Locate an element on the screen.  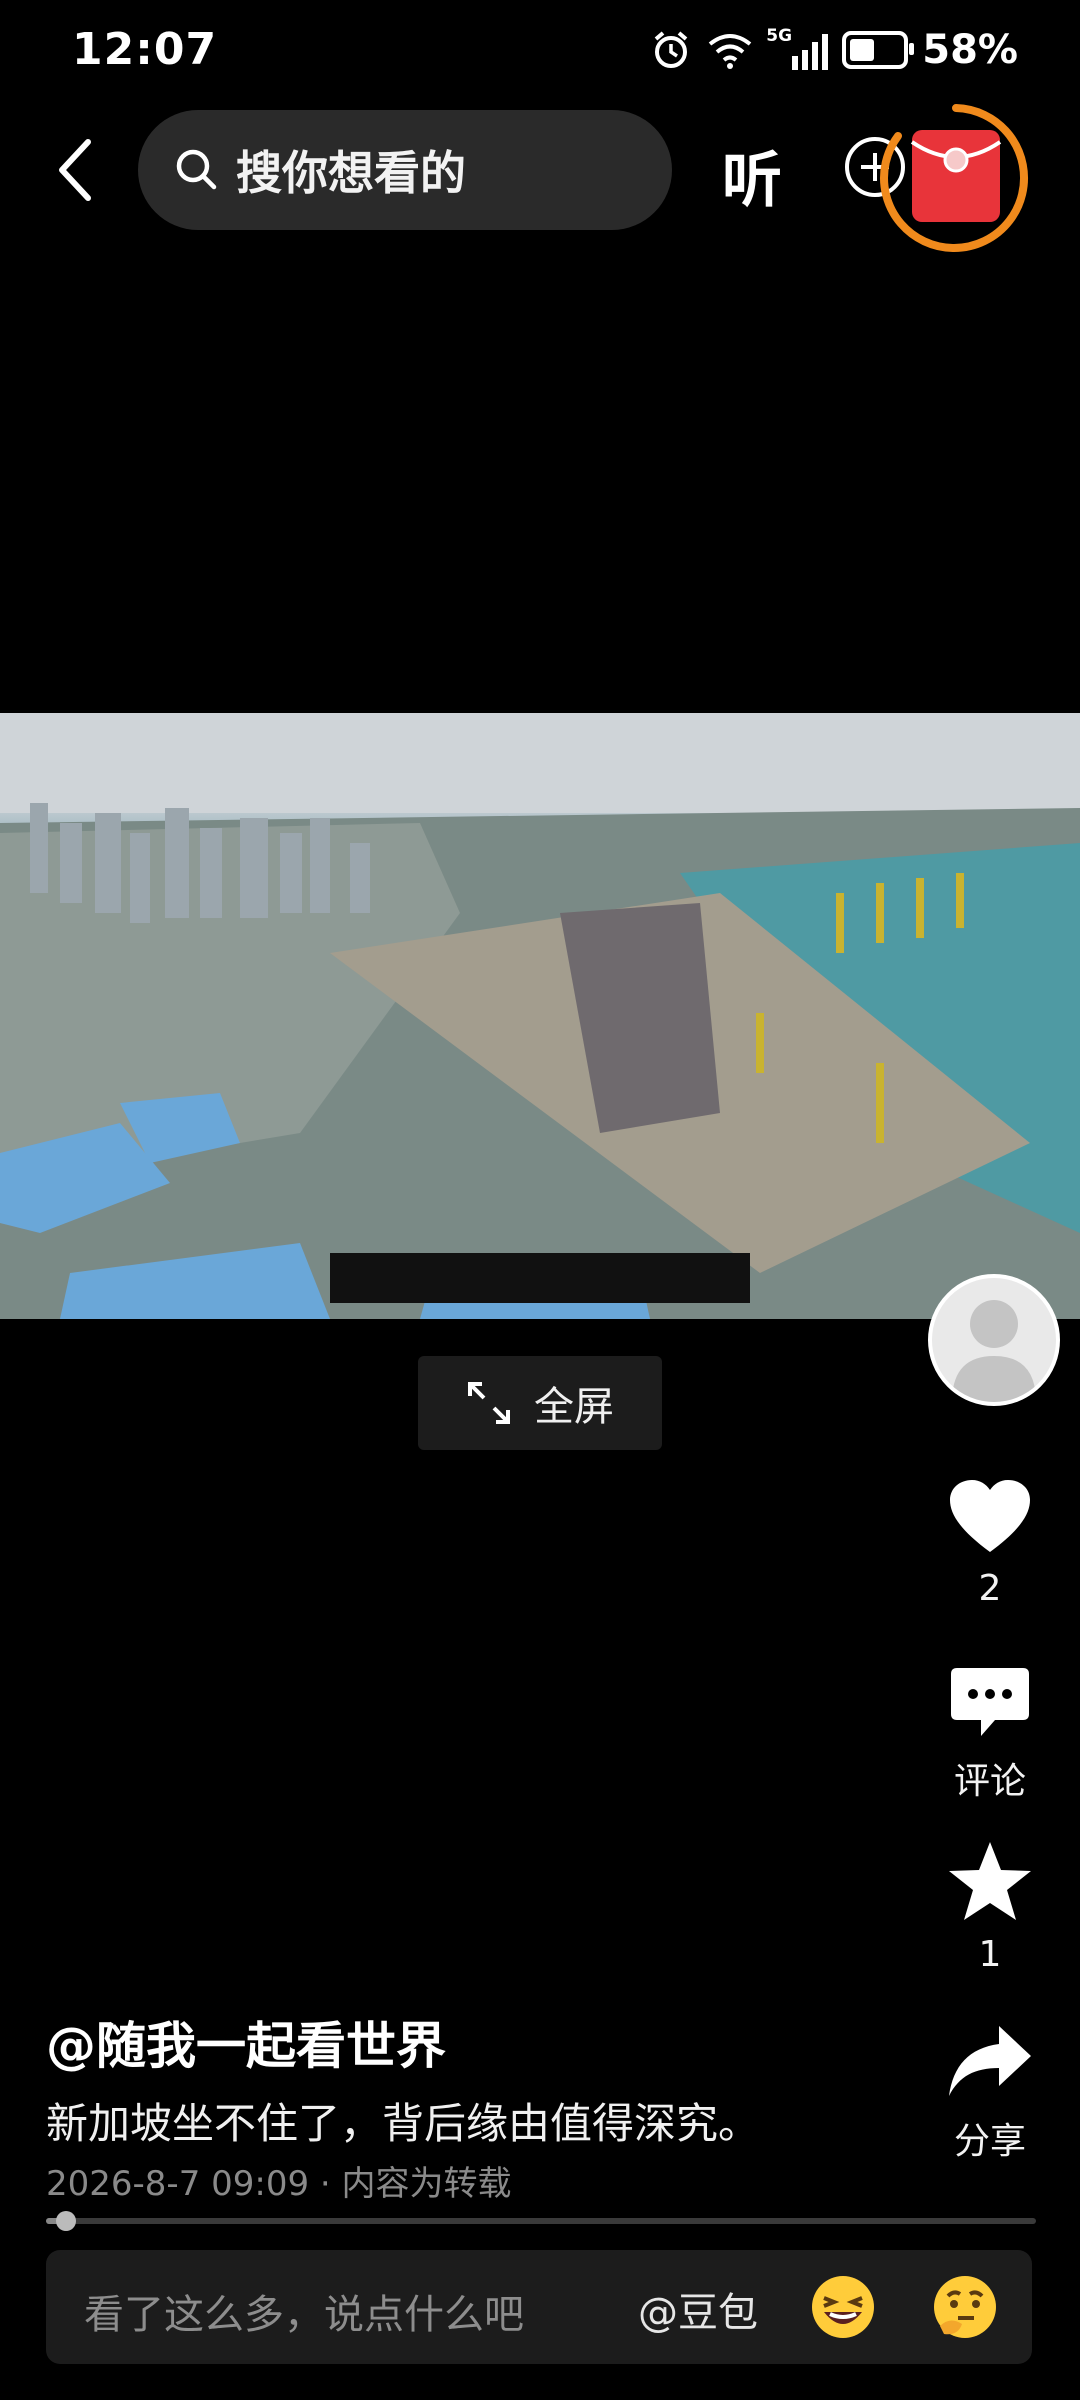
comment-label: 评论 is located at coordinates (989, 1781).